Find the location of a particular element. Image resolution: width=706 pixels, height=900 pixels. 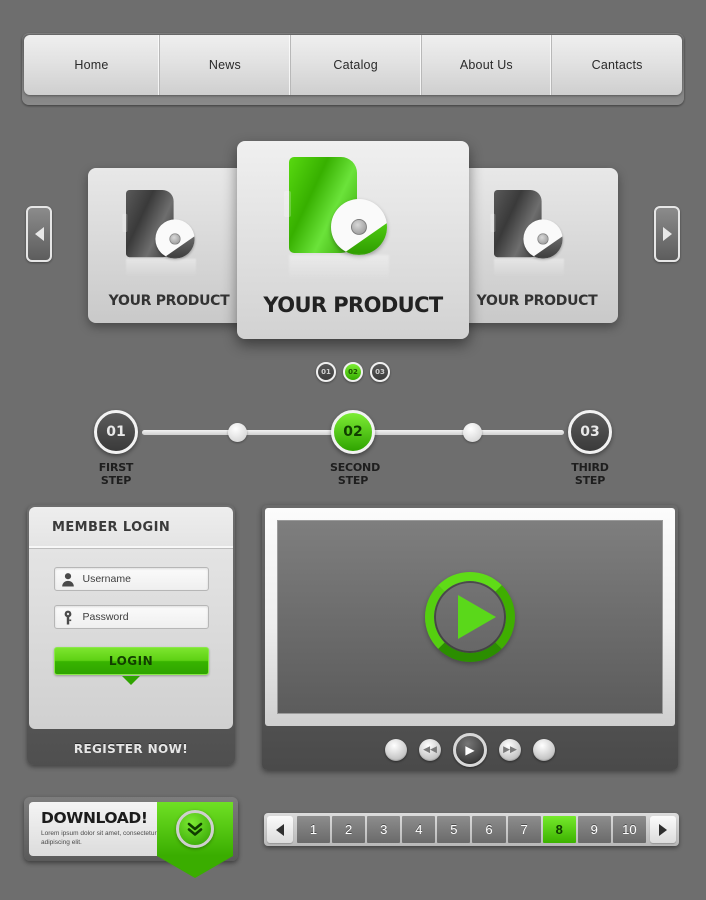

carousel-slide-active: YOUR PRODUCT is located at coordinates (353, 240).